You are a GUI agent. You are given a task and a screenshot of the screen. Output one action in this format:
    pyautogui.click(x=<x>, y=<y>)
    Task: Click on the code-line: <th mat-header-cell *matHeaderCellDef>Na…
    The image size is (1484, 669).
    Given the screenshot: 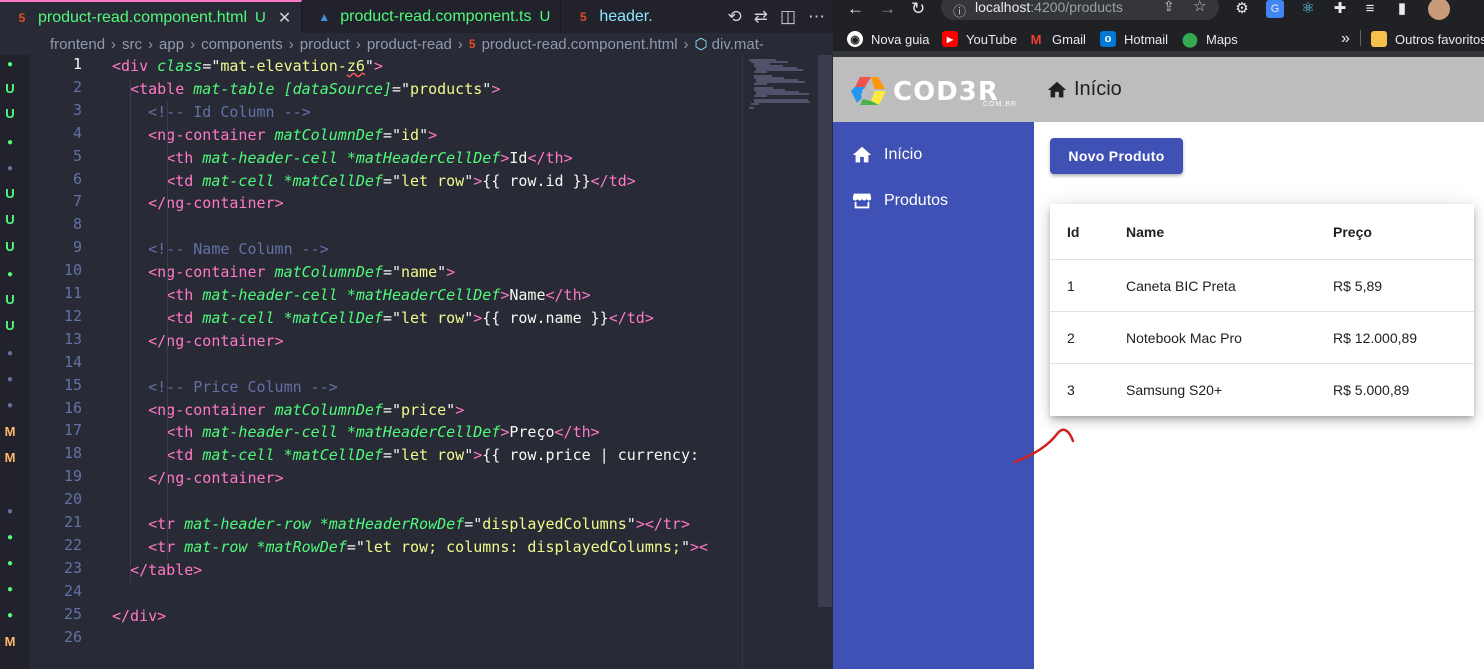 What is the action you would take?
    pyautogui.click(x=351, y=295)
    